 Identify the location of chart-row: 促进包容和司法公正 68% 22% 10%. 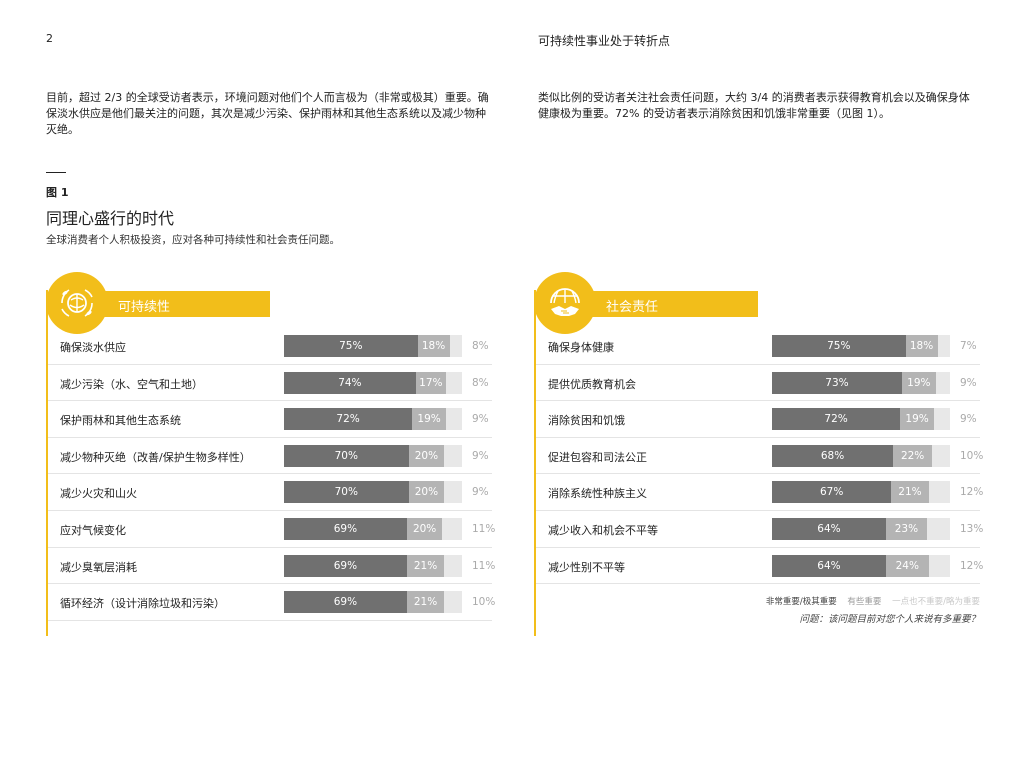
(759, 456).